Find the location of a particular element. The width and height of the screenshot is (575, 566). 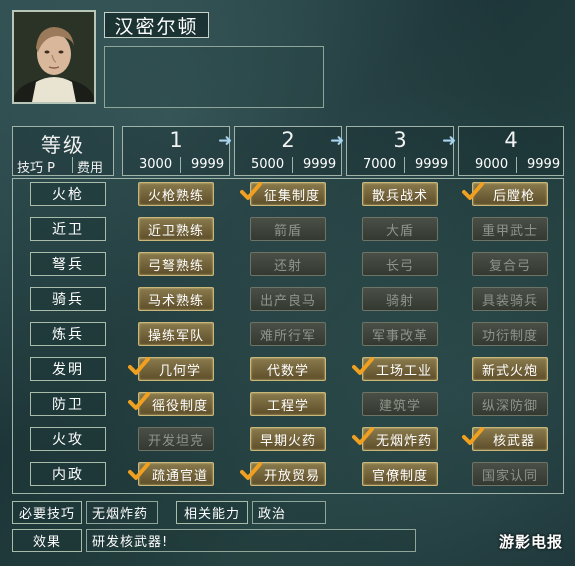

skill-name: 火枪熟练 is located at coordinates (175, 196).